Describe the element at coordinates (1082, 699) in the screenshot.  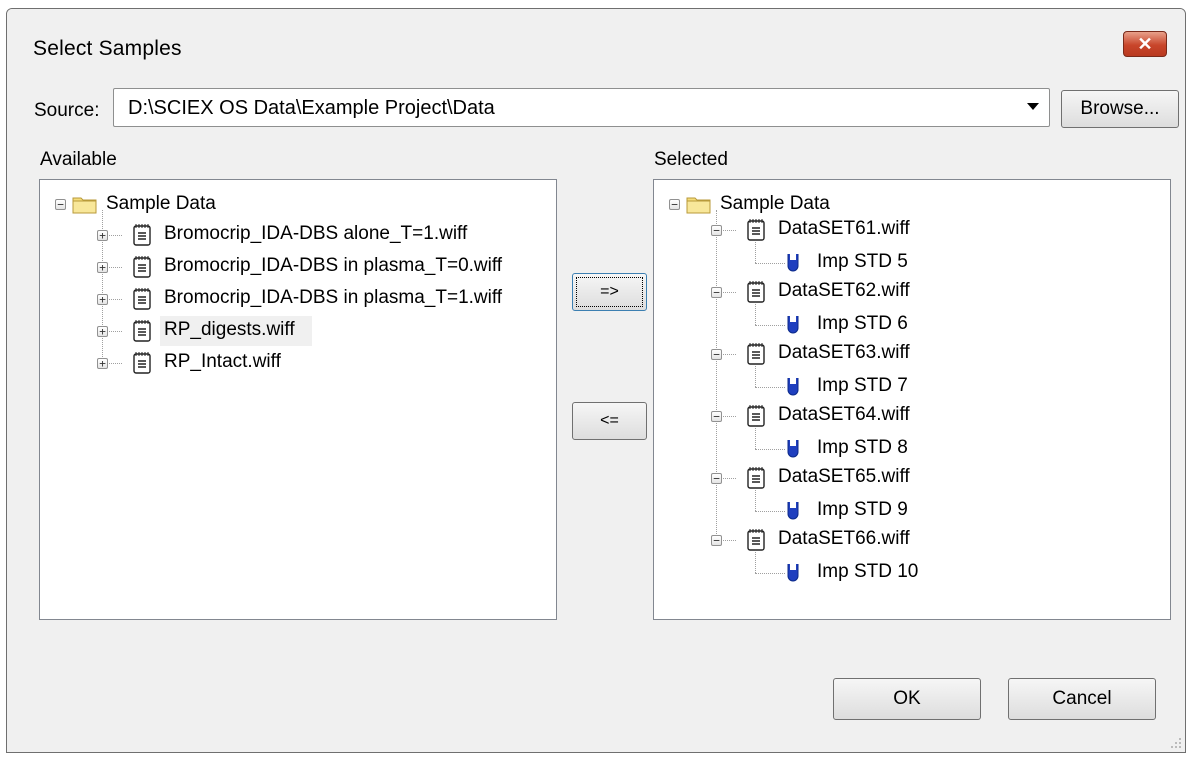
I see `cancel-button: Cancel` at that location.